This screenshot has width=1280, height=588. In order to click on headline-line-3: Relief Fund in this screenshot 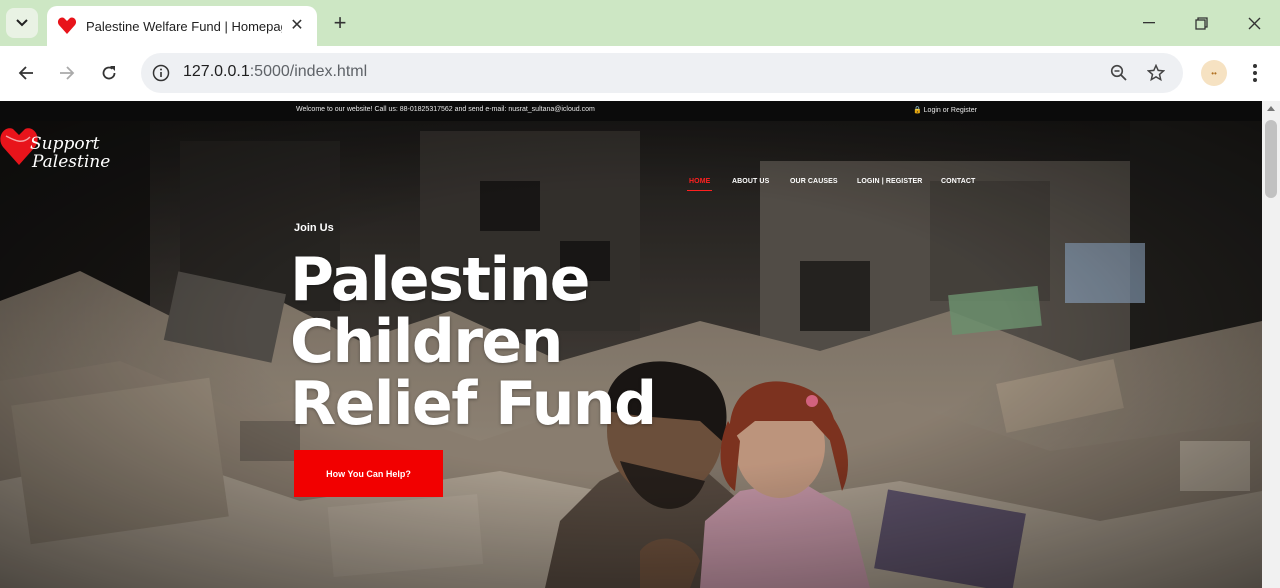, I will do `click(473, 404)`.